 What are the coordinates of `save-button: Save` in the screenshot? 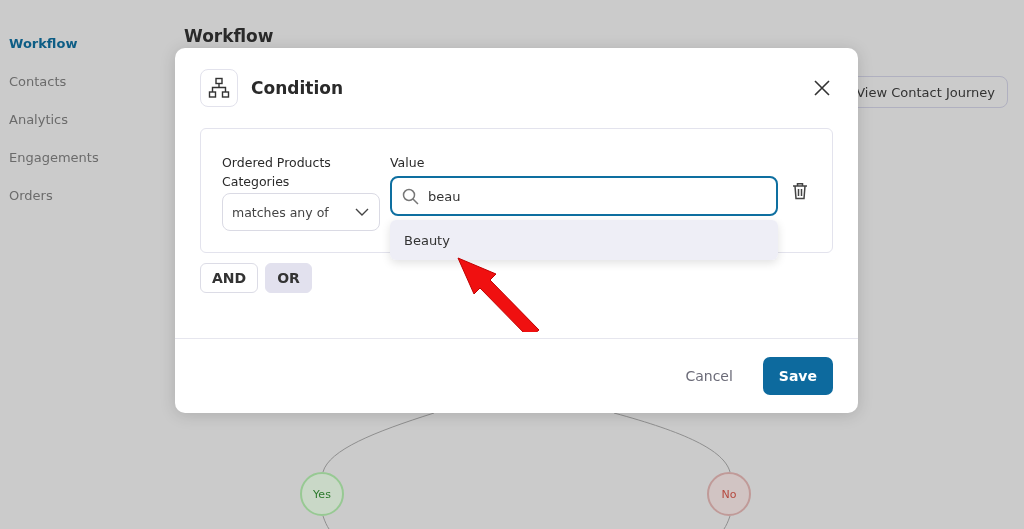 It's located at (797, 376).